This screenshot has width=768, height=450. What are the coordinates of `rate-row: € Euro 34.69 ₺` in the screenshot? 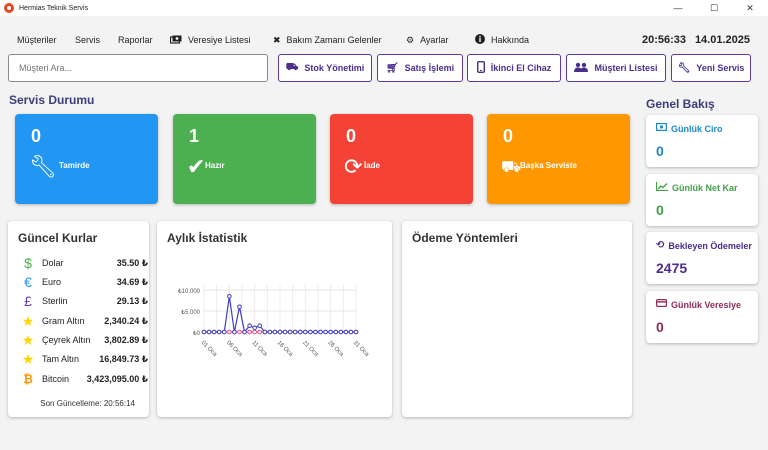 It's located at (83, 282).